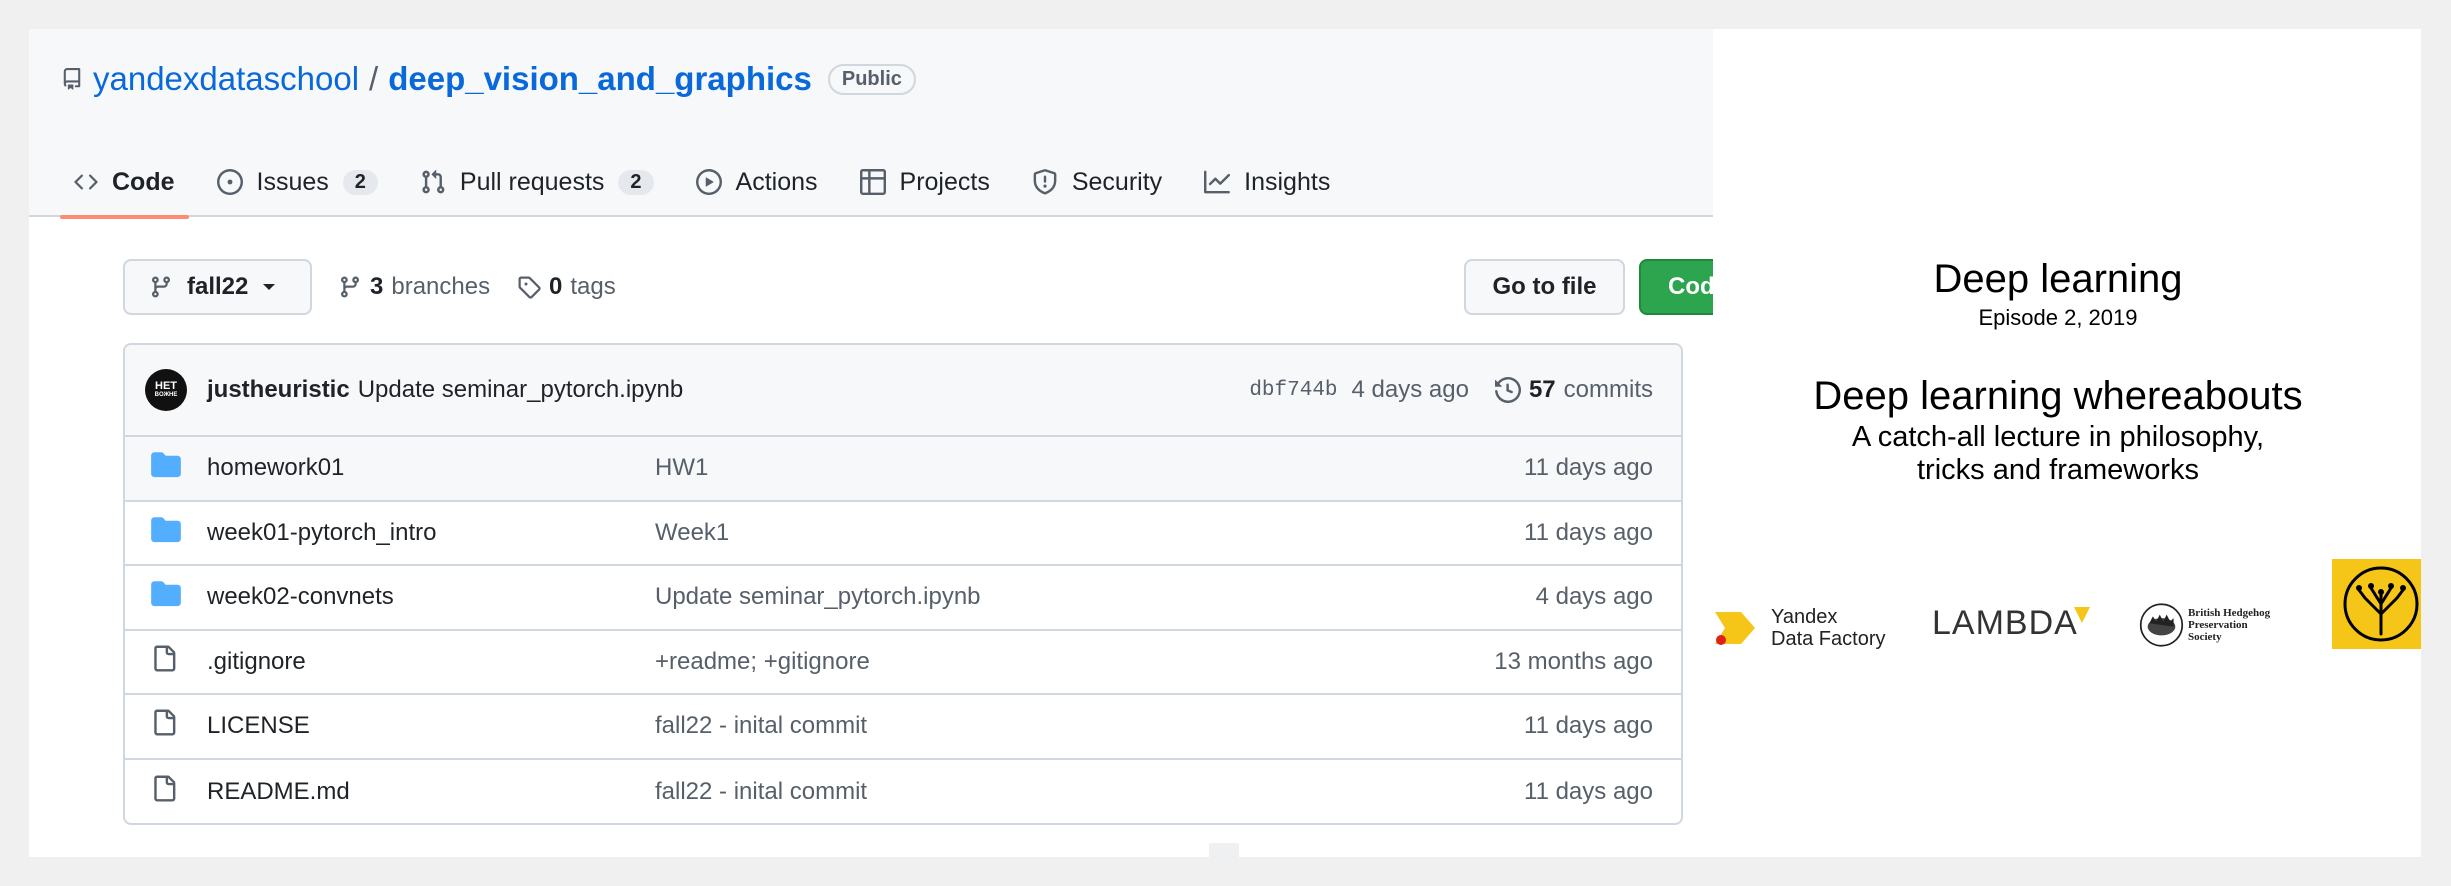 This screenshot has height=886, width=2451. Describe the element at coordinates (300, 597) in the screenshot. I see `file-name-link: week02-convnets` at that location.